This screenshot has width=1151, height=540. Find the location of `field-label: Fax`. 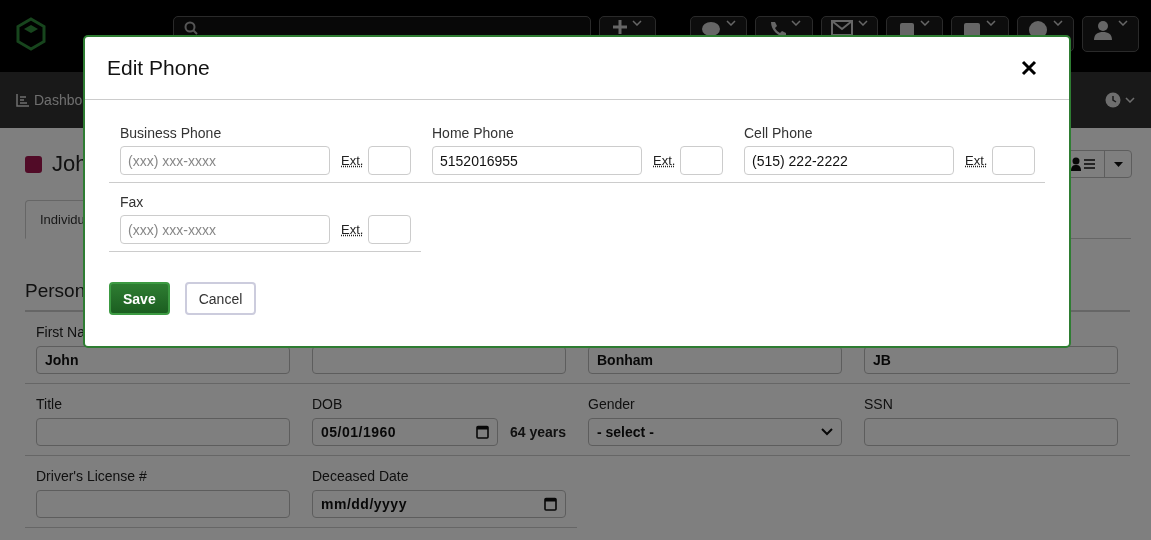

field-label: Fax is located at coordinates (132, 202).